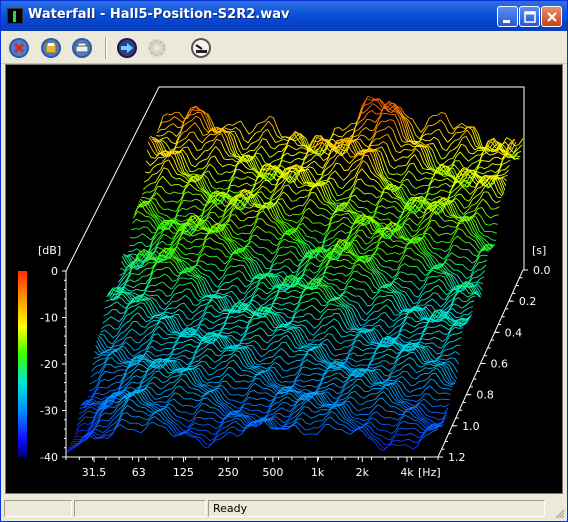  I want to click on freq-unit-label: [Hz], so click(429, 472).